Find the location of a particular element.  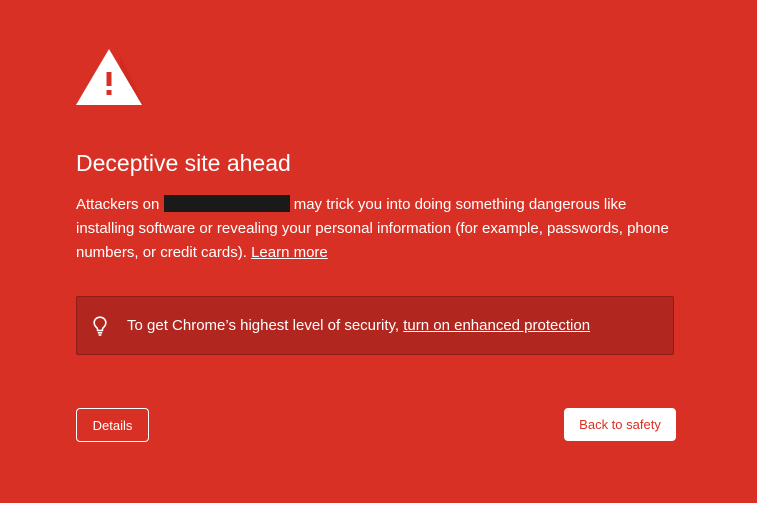

enhanced-protection-link: turn on enhanced protection is located at coordinates (496, 325).